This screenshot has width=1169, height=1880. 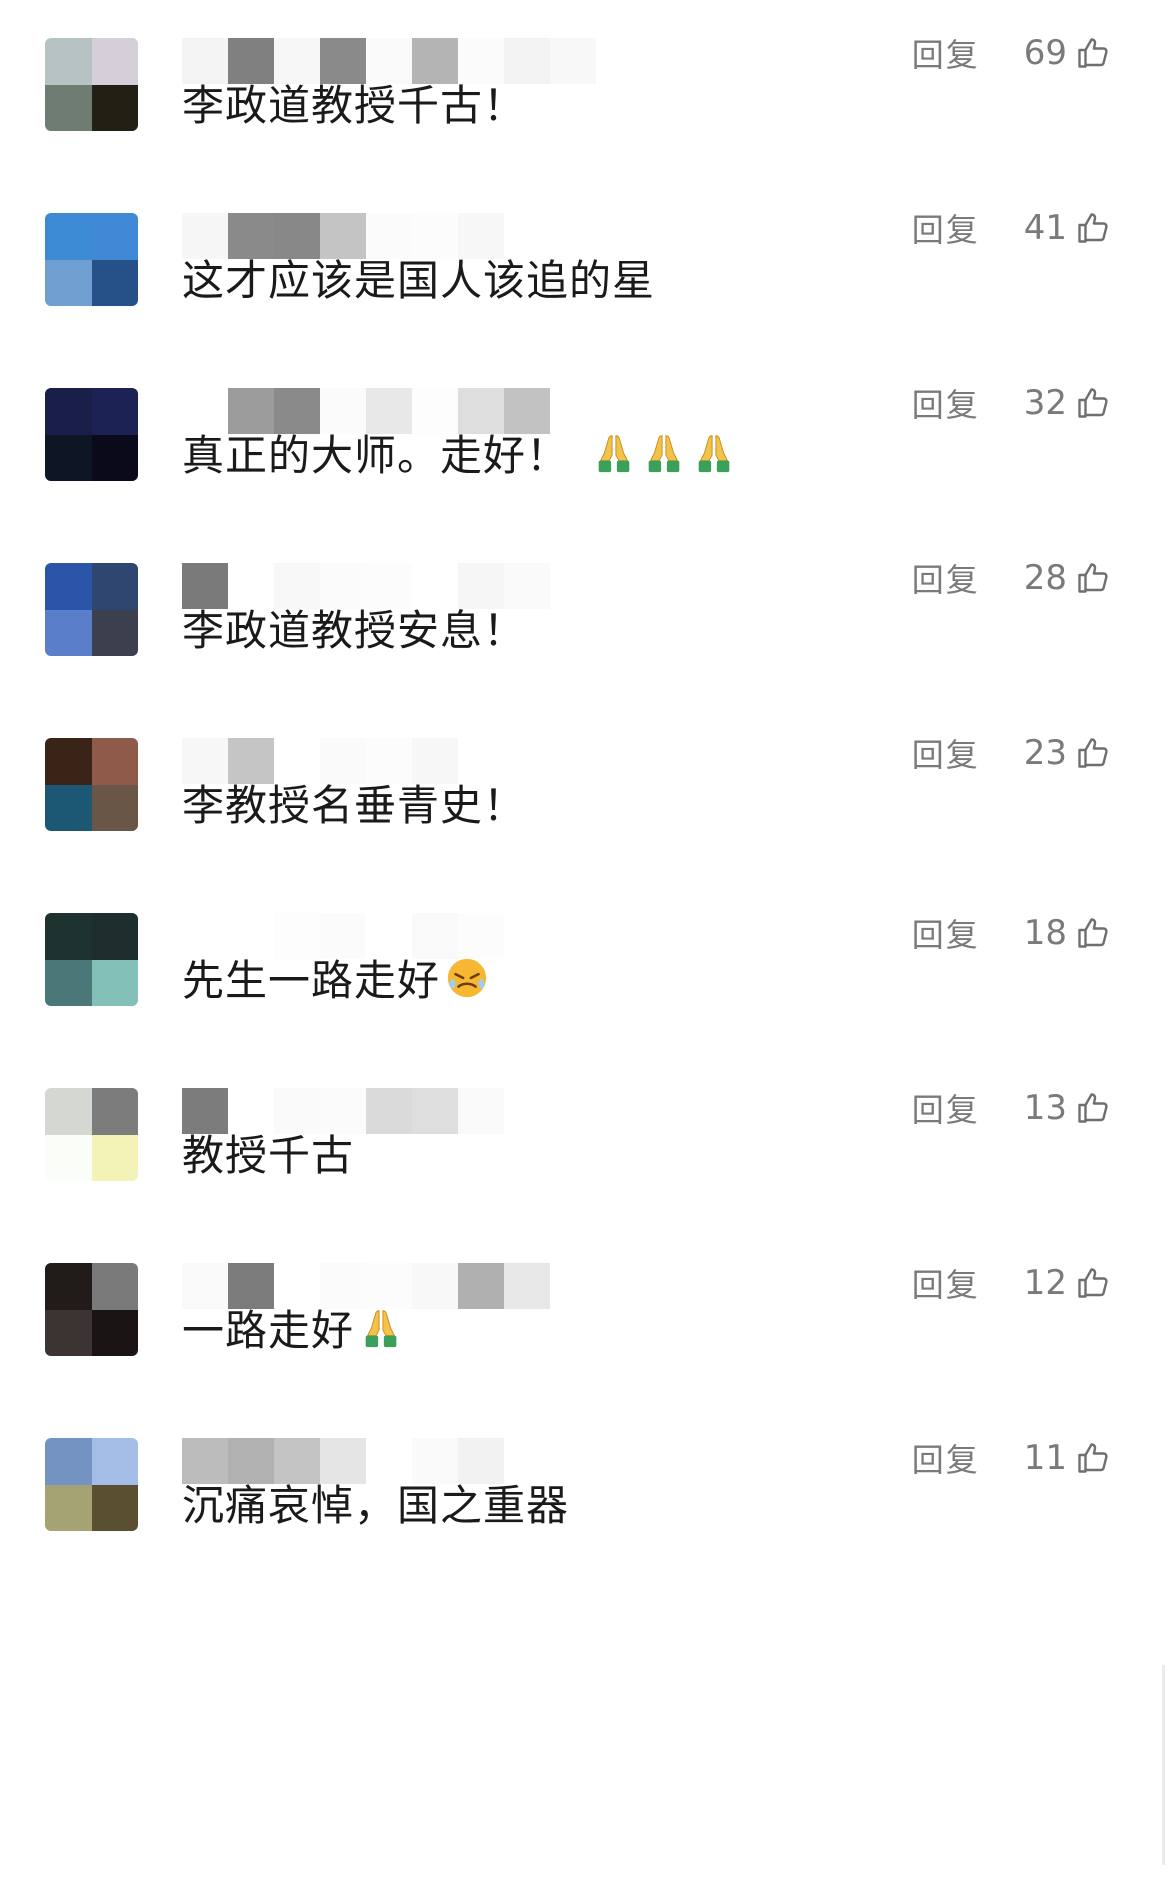 I want to click on comment-text: 这才应该是国人该追的星, so click(x=418, y=281).